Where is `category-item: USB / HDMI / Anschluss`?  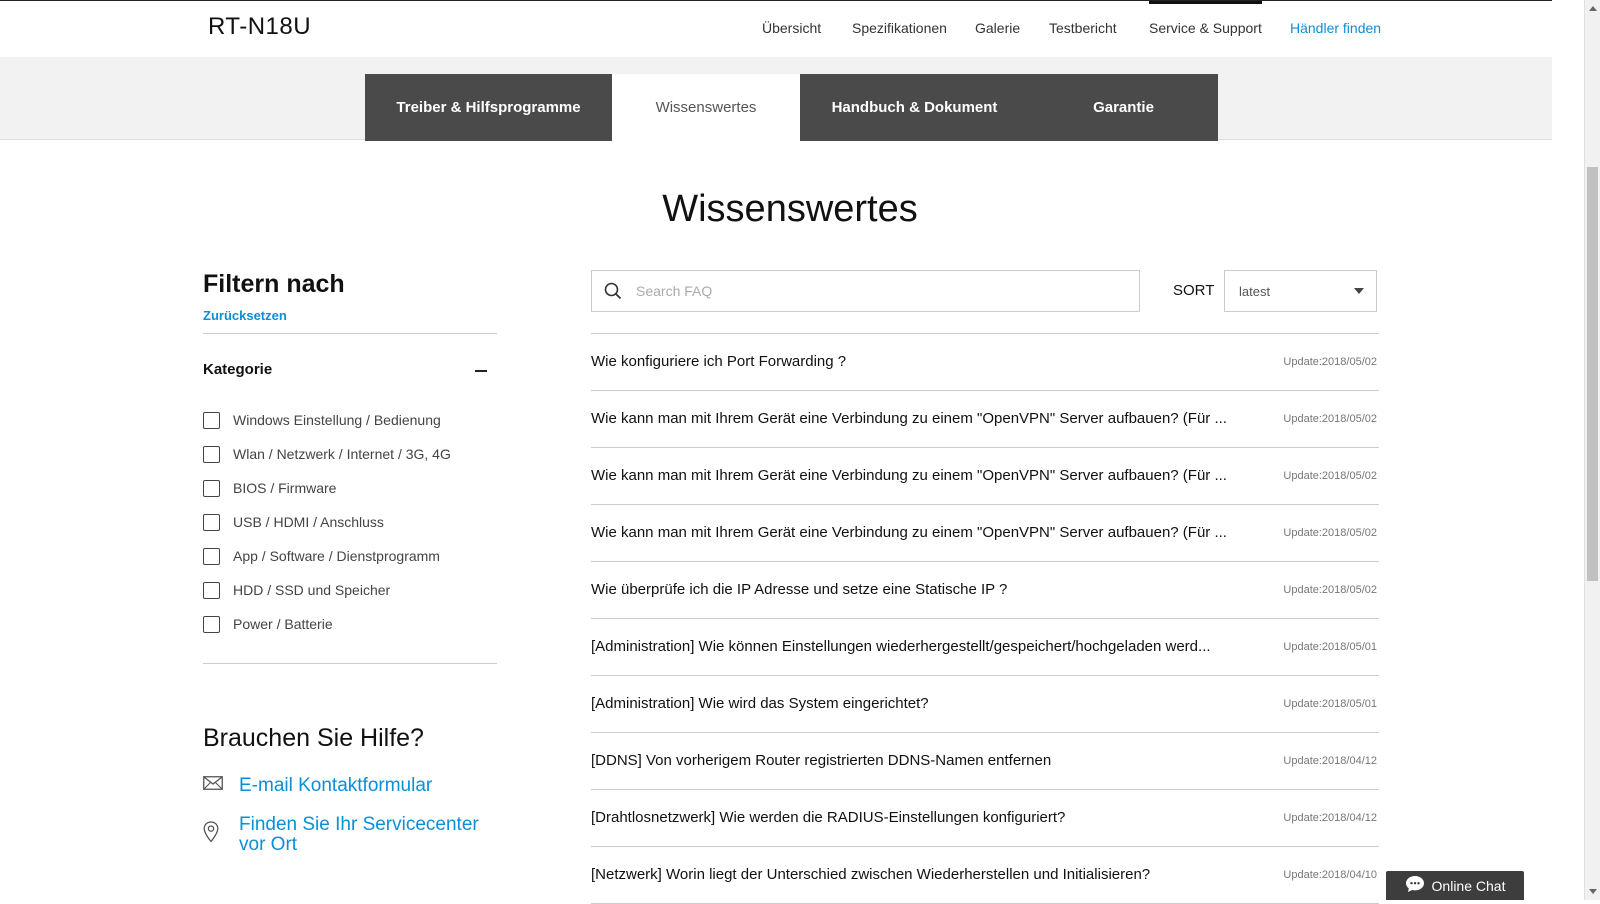 category-item: USB / HDMI / Anschluss is located at coordinates (350, 522).